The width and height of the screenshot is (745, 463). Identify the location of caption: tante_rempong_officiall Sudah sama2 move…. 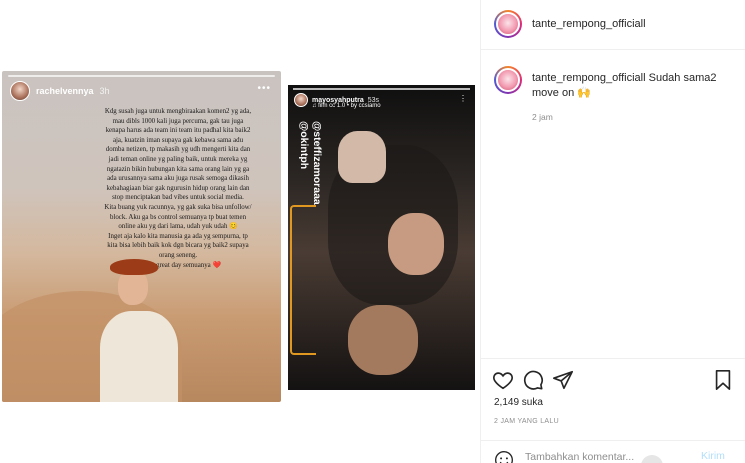
(634, 86).